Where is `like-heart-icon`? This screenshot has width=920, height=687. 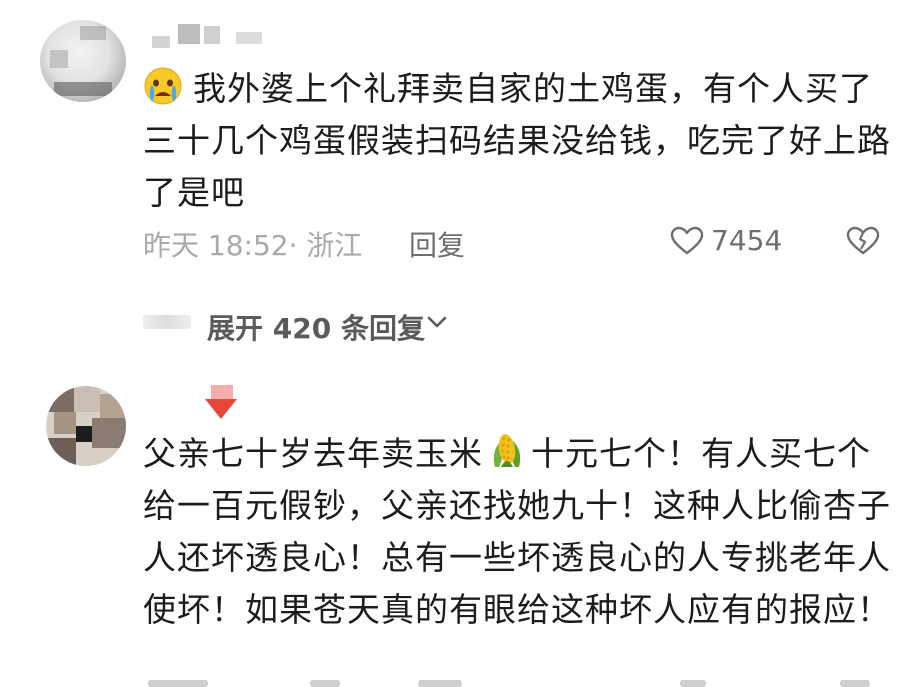 like-heart-icon is located at coordinates (687, 241).